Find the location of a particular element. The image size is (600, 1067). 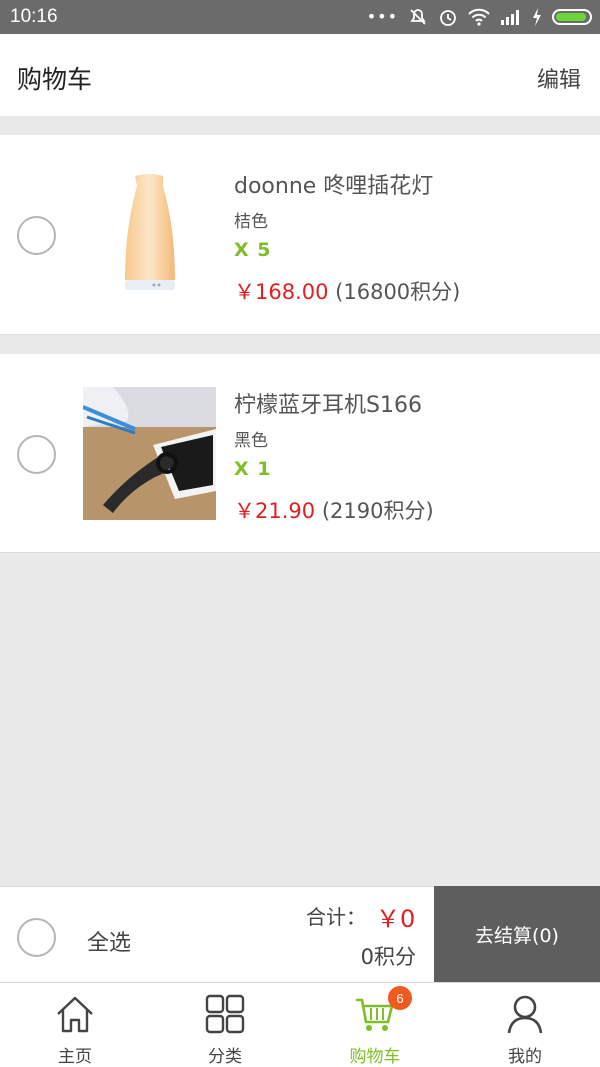

tab-label: 我的 is located at coordinates (525, 1057).